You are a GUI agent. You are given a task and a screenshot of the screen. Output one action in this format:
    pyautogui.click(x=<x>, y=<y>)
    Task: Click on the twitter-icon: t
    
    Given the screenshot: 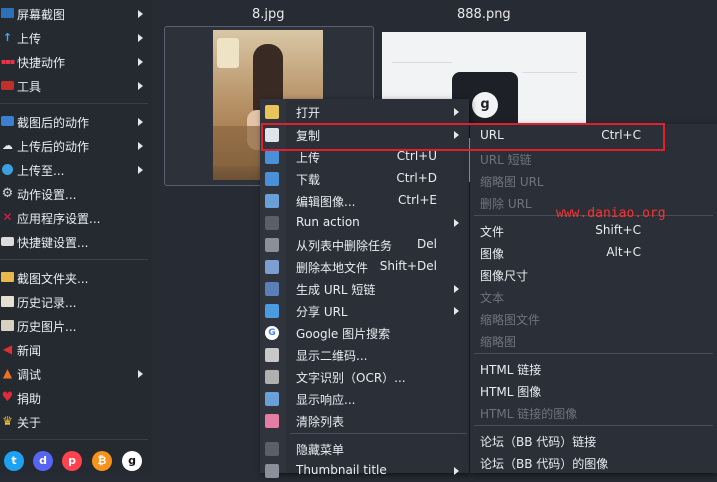 What is the action you would take?
    pyautogui.click(x=14, y=461)
    